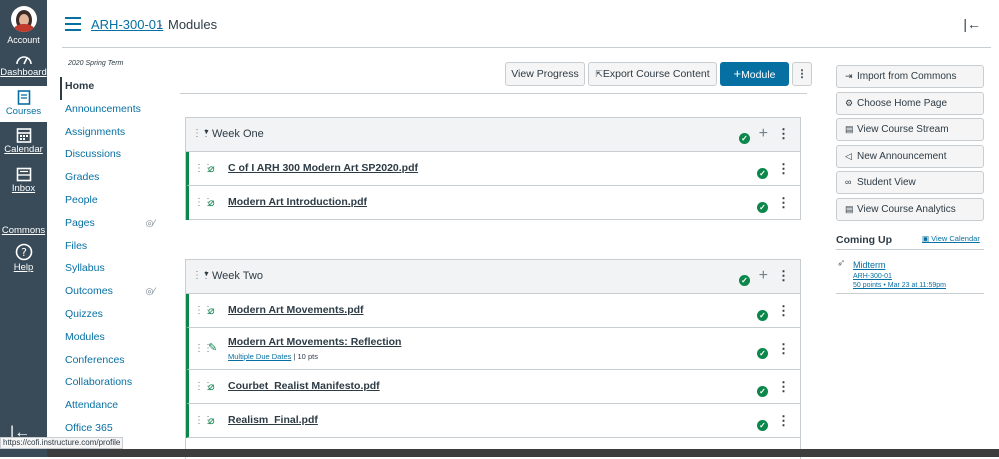 This screenshot has height=459, width=999. I want to click on export-icon: ⇱, so click(599, 74).